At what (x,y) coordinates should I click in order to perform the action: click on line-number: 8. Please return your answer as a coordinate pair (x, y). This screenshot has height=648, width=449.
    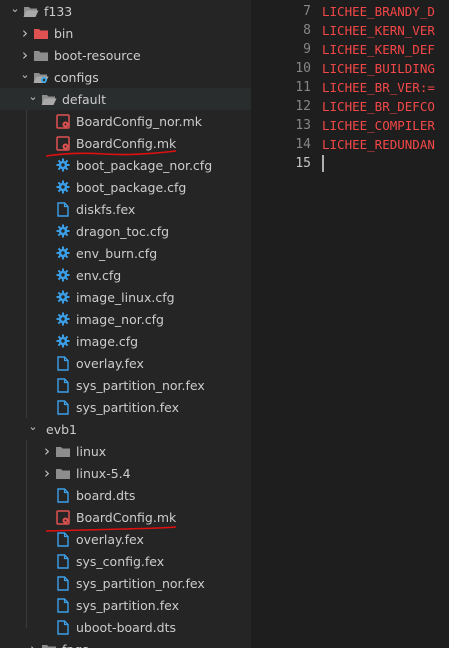
    Looking at the image, I should click on (307, 30).